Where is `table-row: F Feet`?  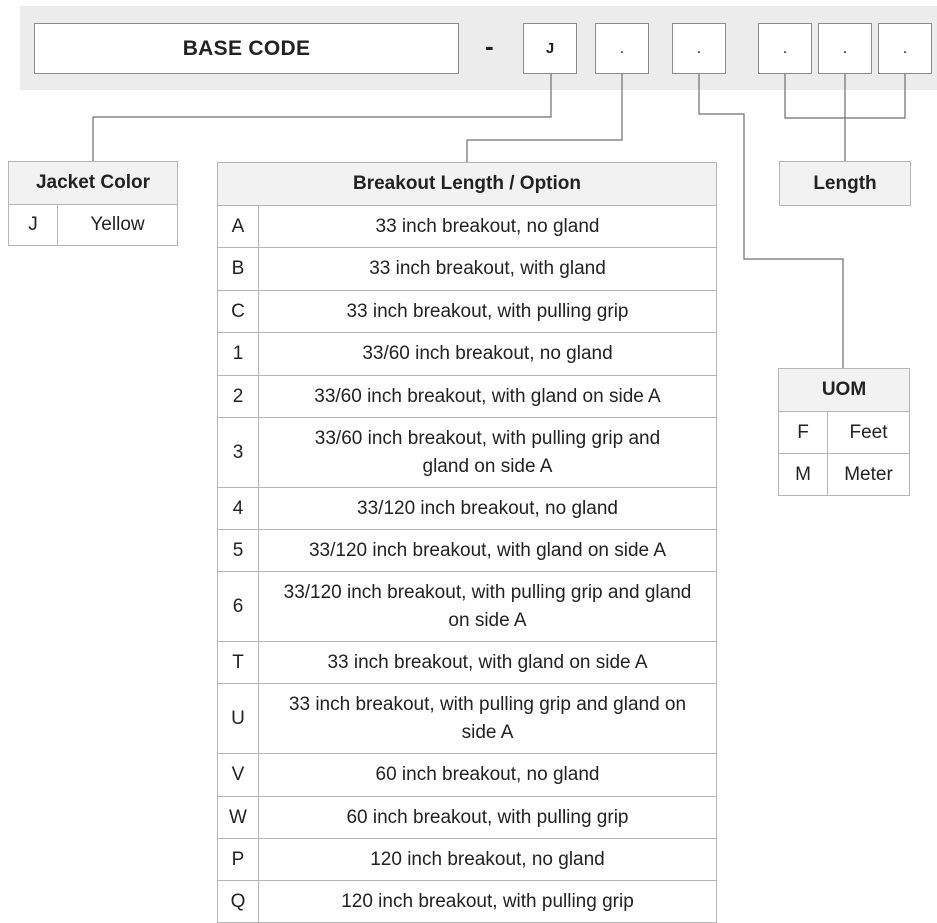 table-row: F Feet is located at coordinates (844, 432).